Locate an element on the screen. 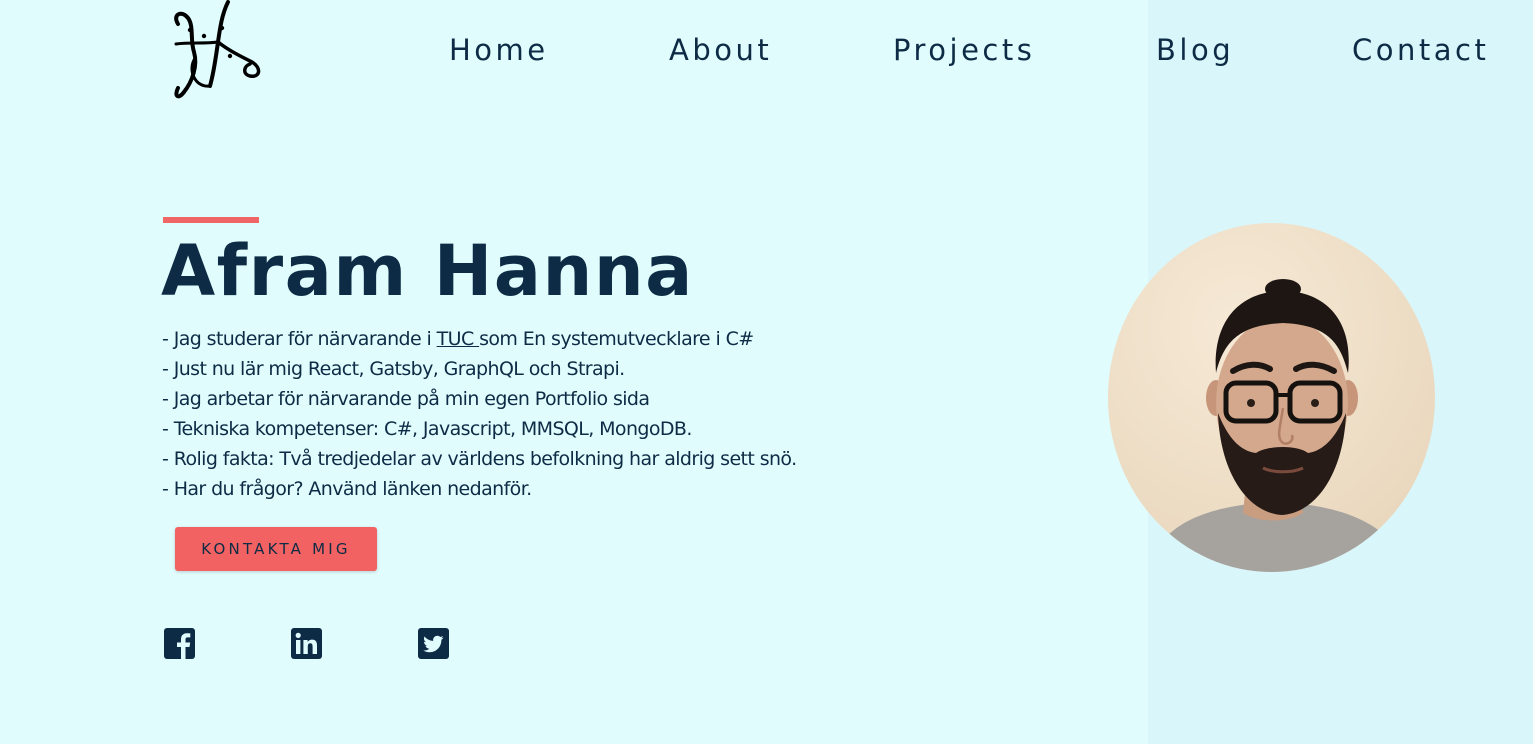 The height and width of the screenshot is (744, 1533). main-navigation: Home About Projects Blog Contact is located at coordinates (766, 50).